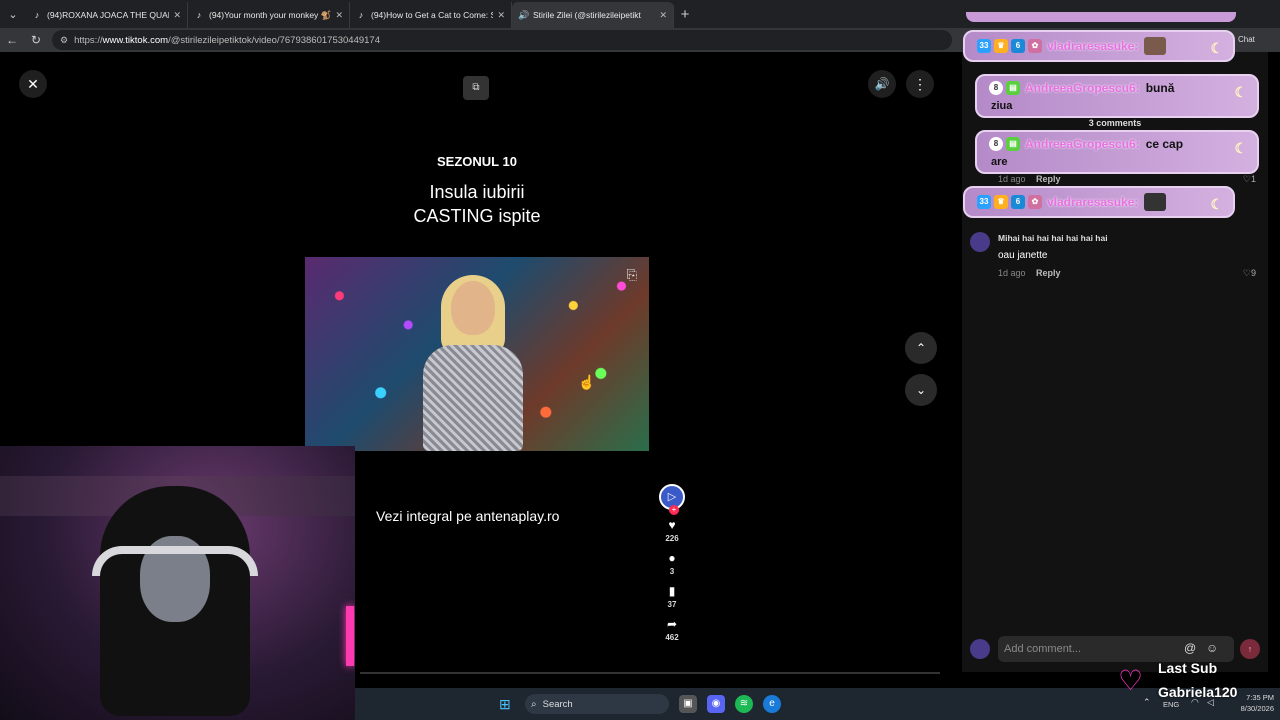 The image size is (1280, 720). What do you see at coordinates (920, 84) in the screenshot?
I see `more-options-icon: ⋮` at bounding box center [920, 84].